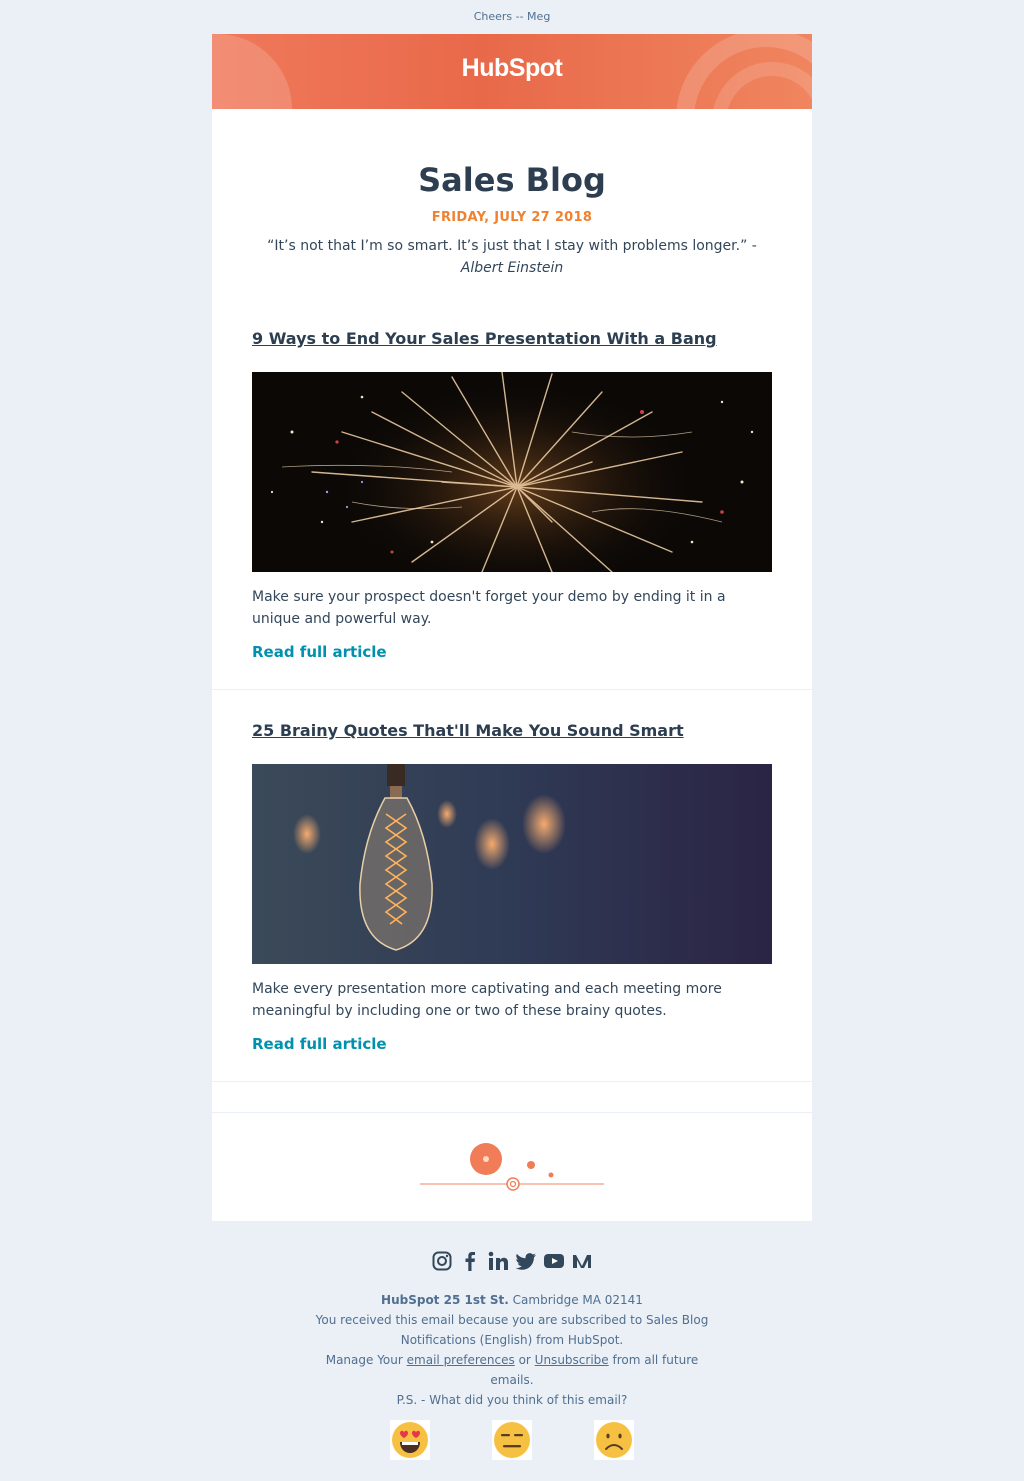  Describe the element at coordinates (410, 1440) in the screenshot. I see `heart-eyes-emoji` at that location.